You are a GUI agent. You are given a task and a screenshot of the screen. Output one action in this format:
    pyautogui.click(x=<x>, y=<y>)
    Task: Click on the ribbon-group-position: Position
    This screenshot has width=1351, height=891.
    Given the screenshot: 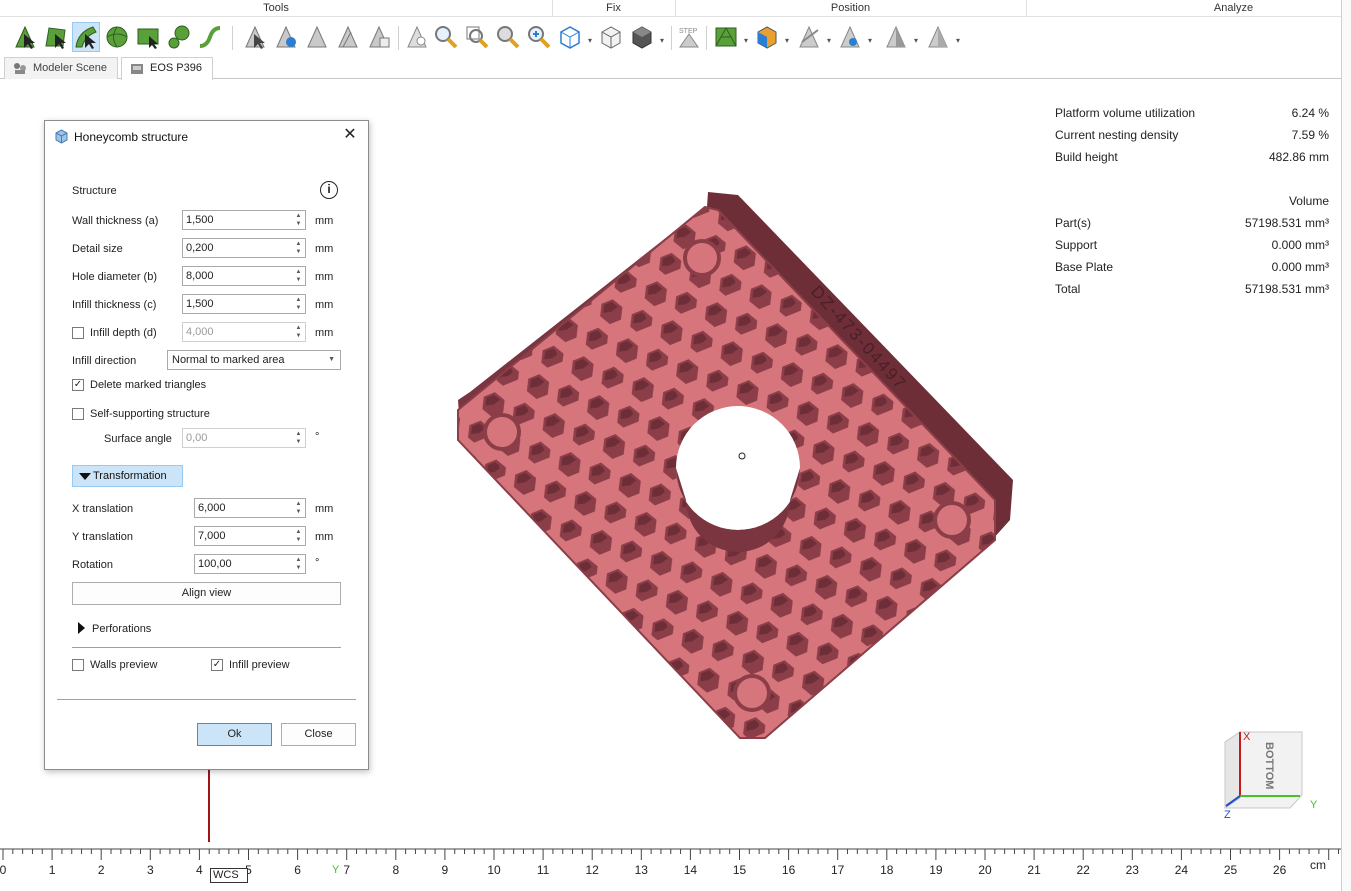 What is the action you would take?
    pyautogui.click(x=850, y=8)
    